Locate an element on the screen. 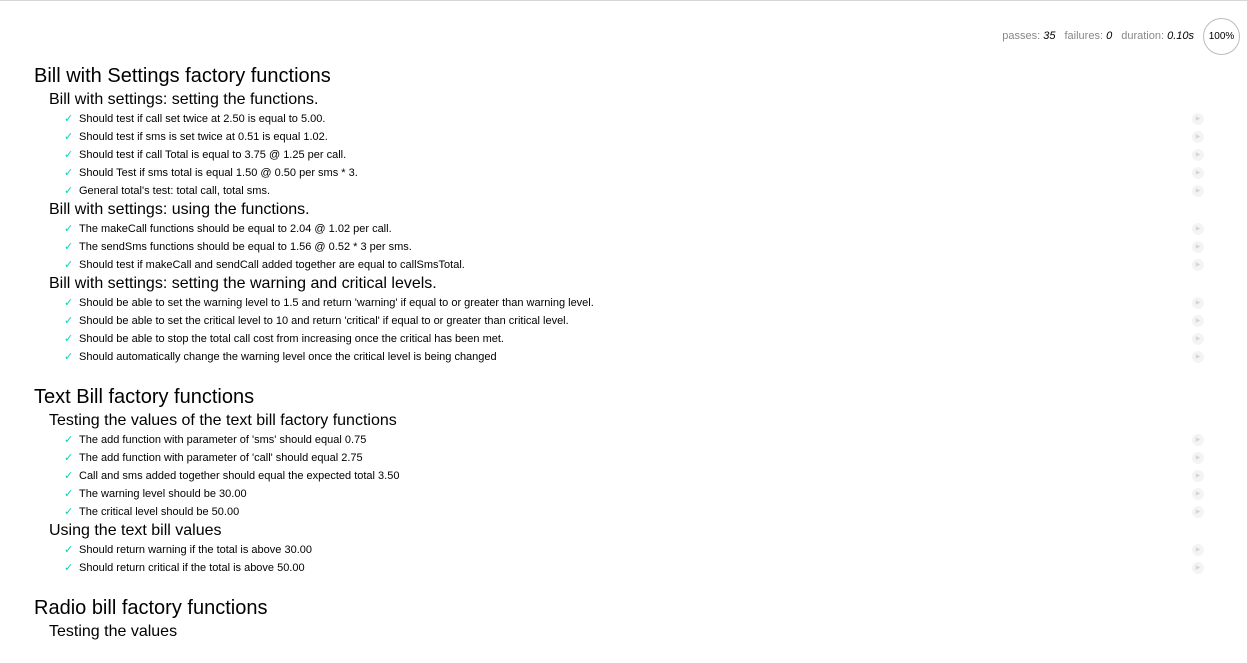 The width and height of the screenshot is (1247, 663). test-row: ✓ The warning level should be 30.00 ▶ is located at coordinates (624, 494).